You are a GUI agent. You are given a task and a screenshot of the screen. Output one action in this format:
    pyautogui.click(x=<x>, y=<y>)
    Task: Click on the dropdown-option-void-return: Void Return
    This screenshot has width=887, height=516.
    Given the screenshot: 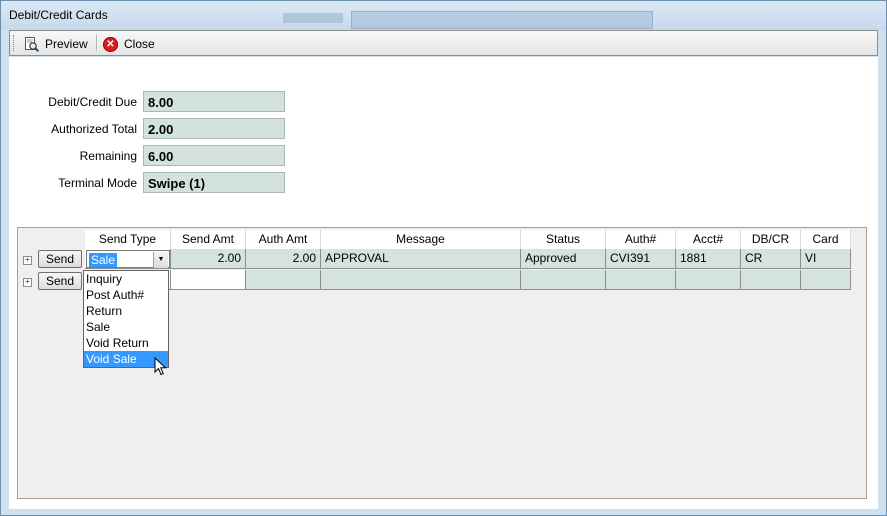 What is the action you would take?
    pyautogui.click(x=126, y=343)
    